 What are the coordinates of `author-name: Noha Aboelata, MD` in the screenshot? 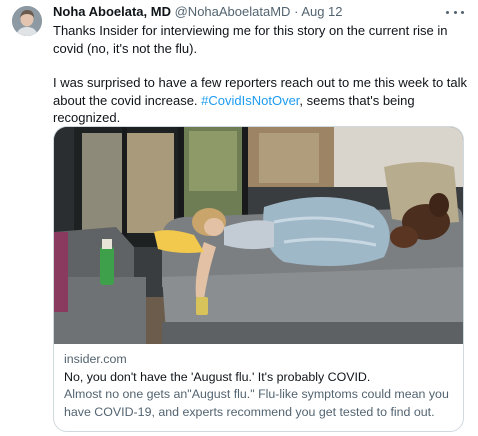 It's located at (112, 11).